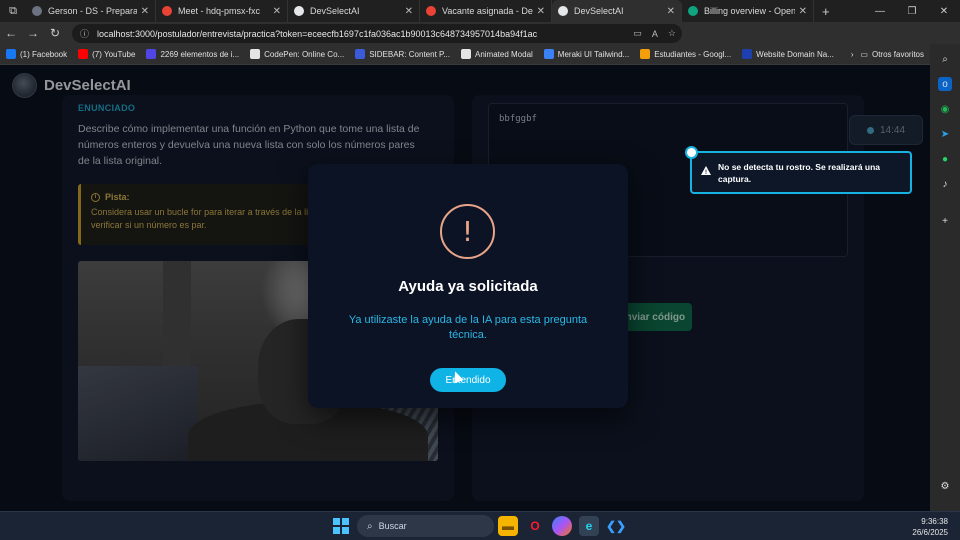 This screenshot has width=960, height=540. I want to click on whatsapp-icon: ●, so click(945, 159).